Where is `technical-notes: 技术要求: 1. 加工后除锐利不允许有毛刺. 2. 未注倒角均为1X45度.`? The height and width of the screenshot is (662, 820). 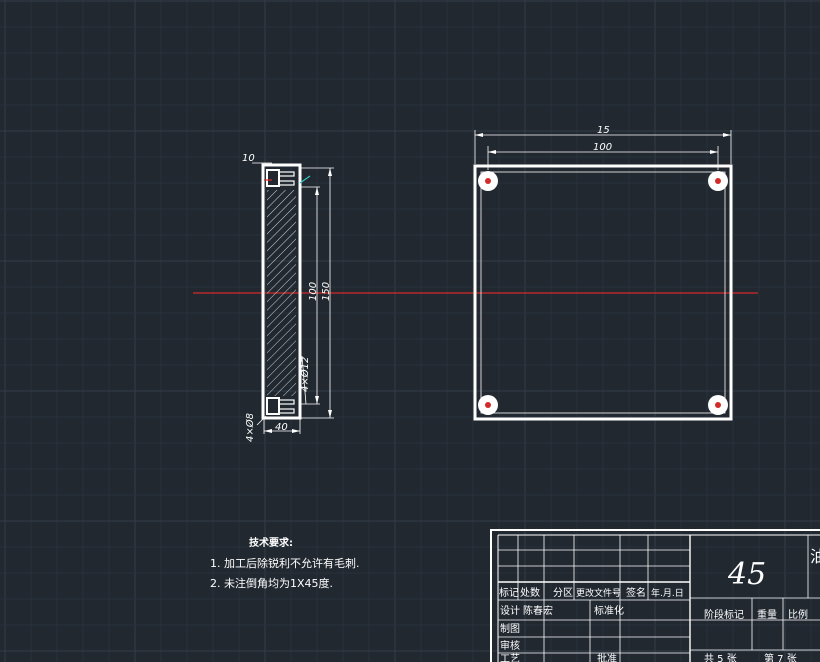
technical-notes: 技术要求: 1. 加工后除锐利不允许有毛刺. 2. 未注倒角均为1X45度. is located at coordinates (285, 563).